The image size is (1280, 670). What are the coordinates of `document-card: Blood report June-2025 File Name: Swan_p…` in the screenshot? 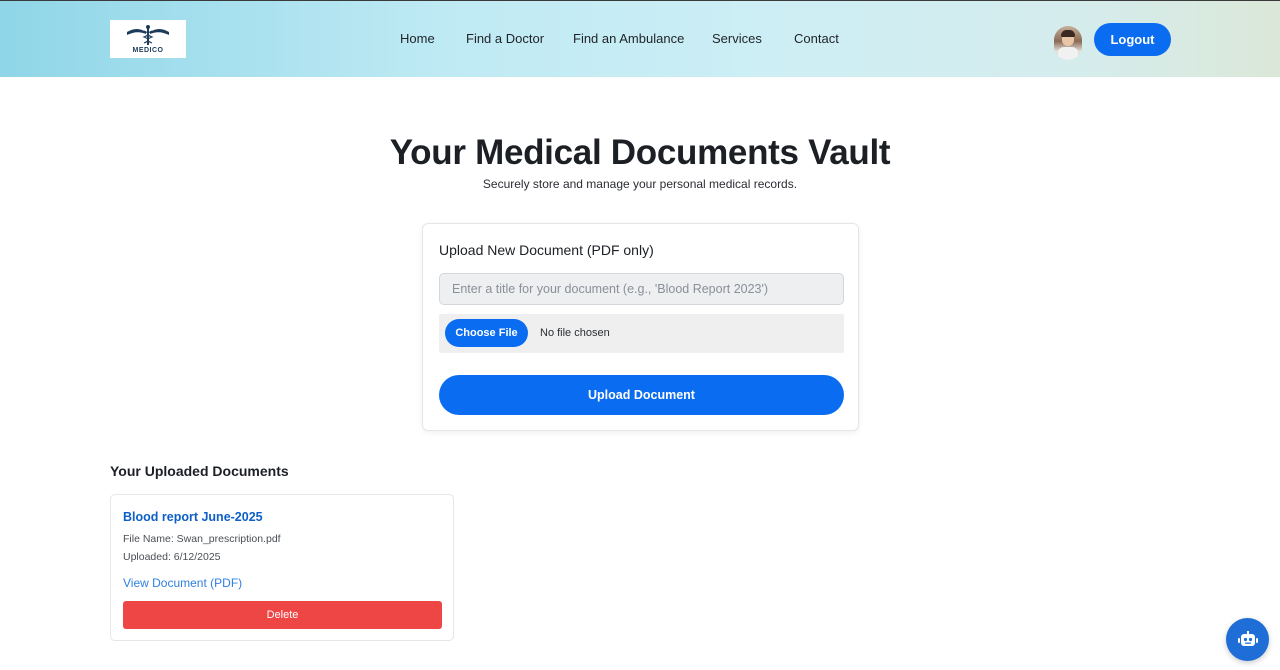 It's located at (282, 567).